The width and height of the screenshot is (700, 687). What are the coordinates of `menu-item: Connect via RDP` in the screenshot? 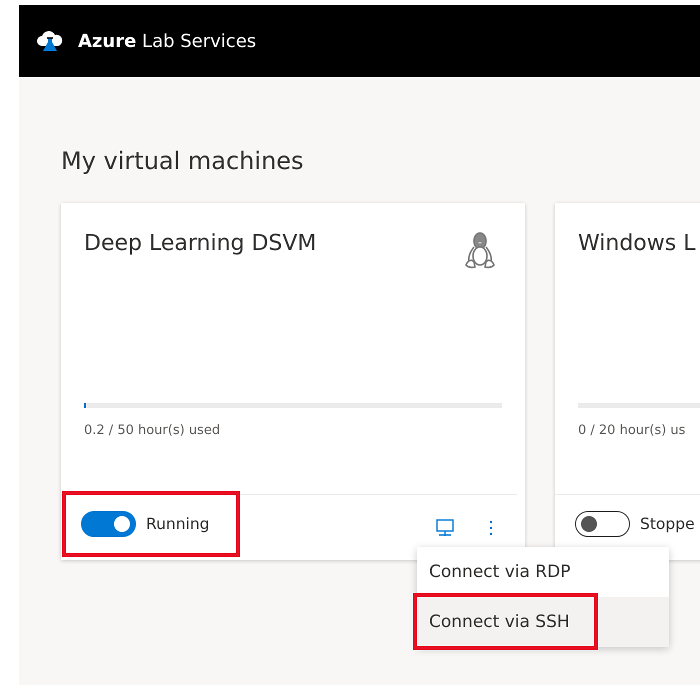 It's located at (543, 572).